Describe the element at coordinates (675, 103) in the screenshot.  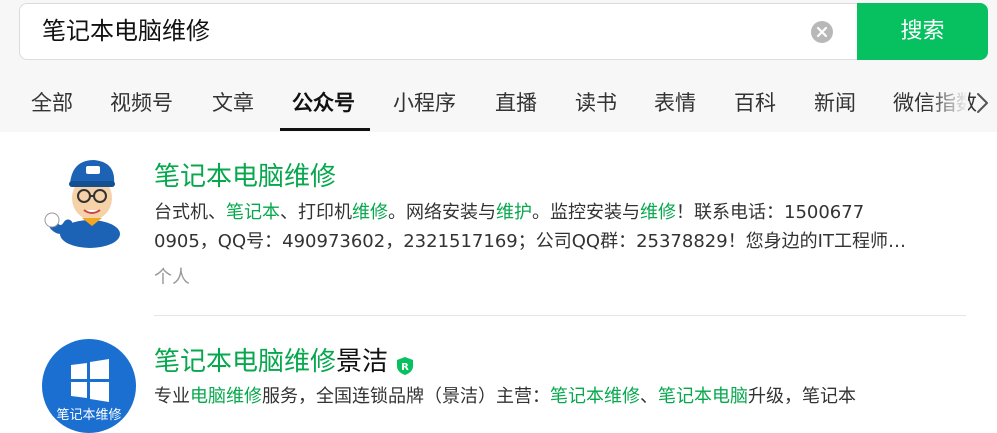
I see `tab-stickers: 表情` at that location.